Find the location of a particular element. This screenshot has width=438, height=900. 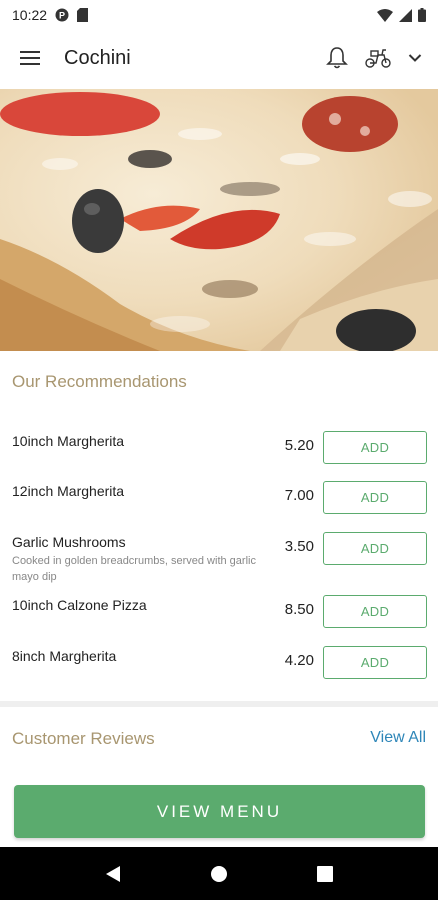

system-nav-bar is located at coordinates (219, 873).